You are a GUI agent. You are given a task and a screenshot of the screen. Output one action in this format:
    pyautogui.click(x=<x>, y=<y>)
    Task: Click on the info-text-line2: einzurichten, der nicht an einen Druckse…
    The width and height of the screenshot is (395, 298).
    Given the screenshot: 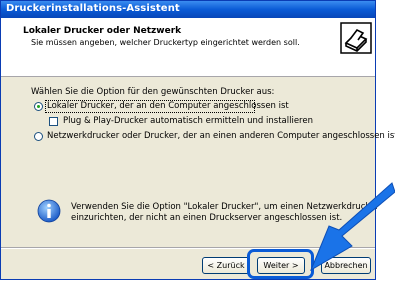 What is the action you would take?
    pyautogui.click(x=207, y=218)
    